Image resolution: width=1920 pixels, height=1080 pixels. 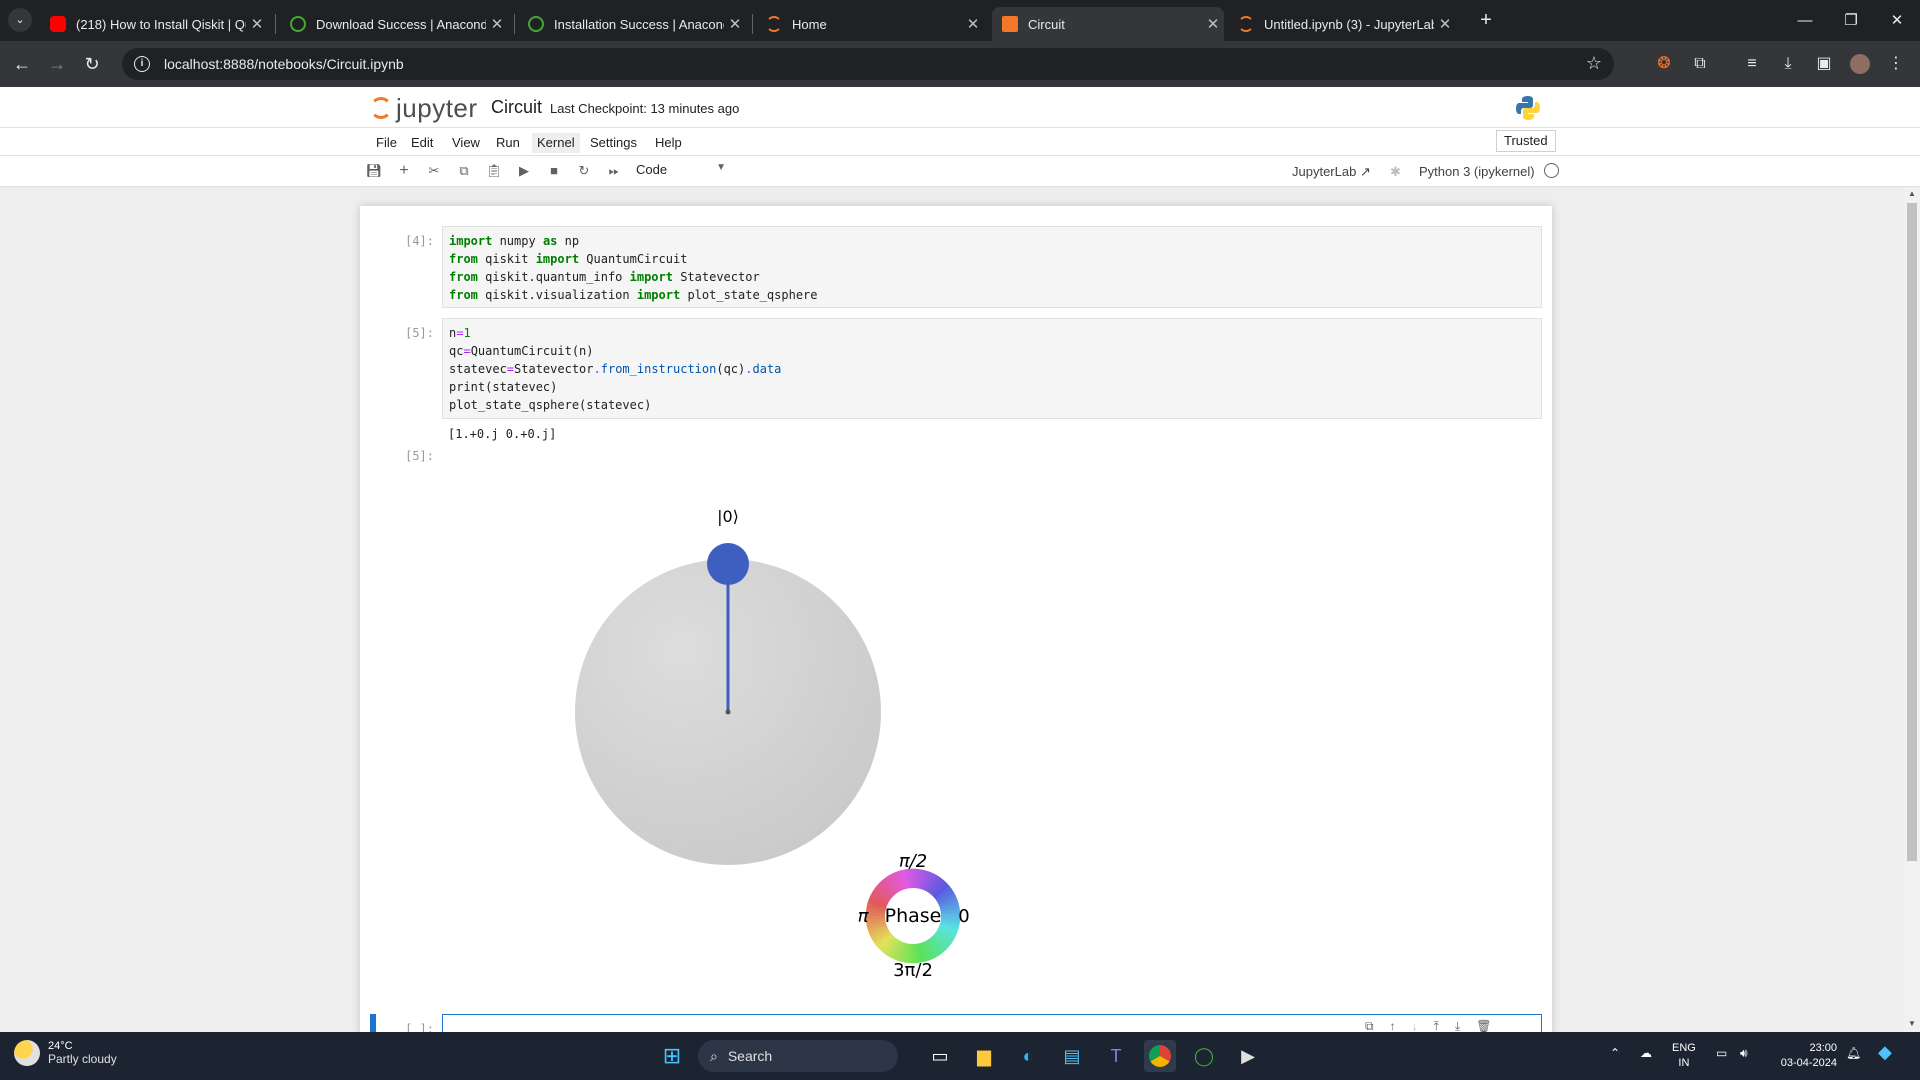 I want to click on jupyterlab-link: JupyterLab ↗, so click(x=1331, y=172).